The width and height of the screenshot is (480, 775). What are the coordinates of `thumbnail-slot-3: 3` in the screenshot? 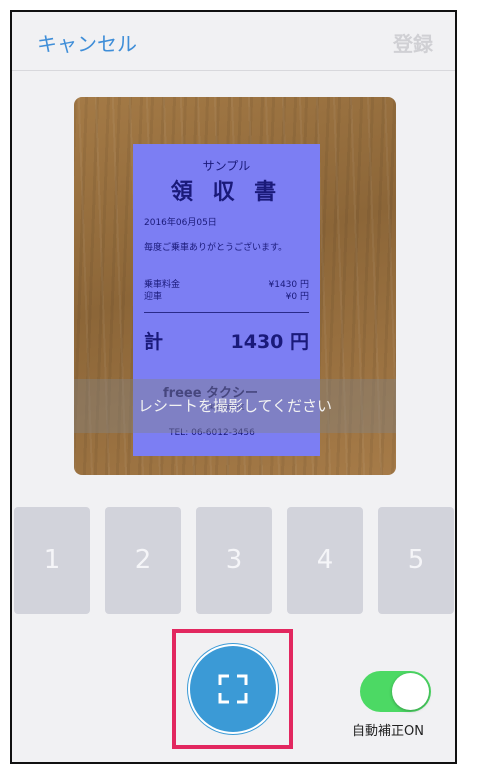 It's located at (234, 560).